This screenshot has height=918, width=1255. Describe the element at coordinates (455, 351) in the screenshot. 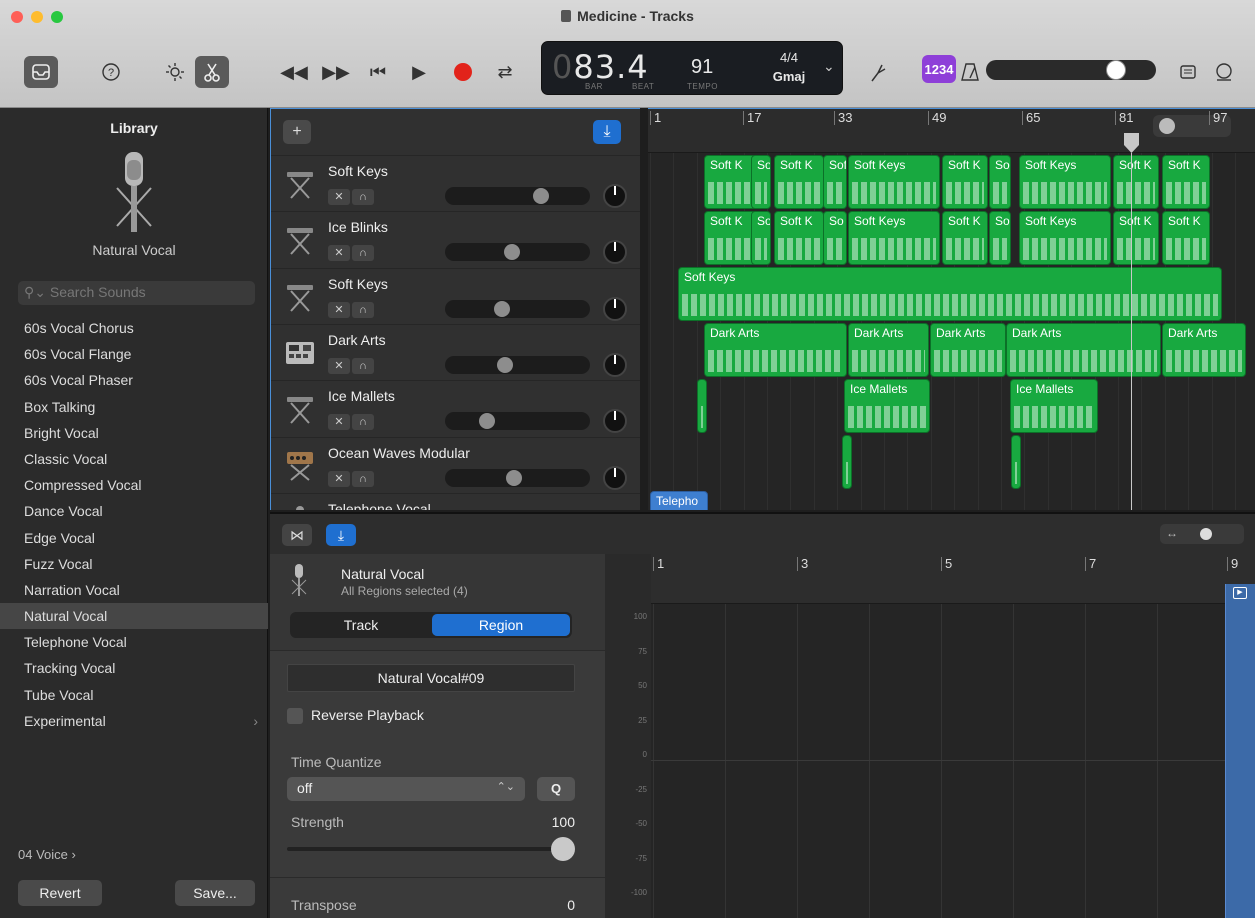

I see `track-header: Dark Arts ✕ ∩` at that location.